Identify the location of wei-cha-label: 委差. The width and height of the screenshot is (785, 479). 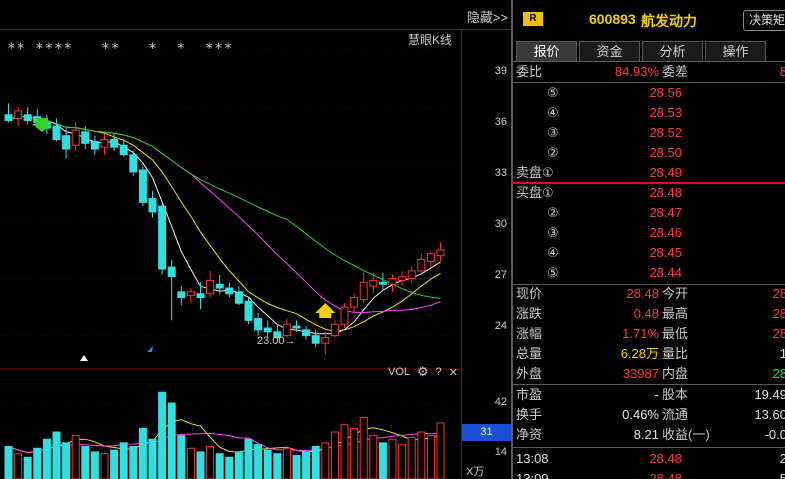
(675, 71).